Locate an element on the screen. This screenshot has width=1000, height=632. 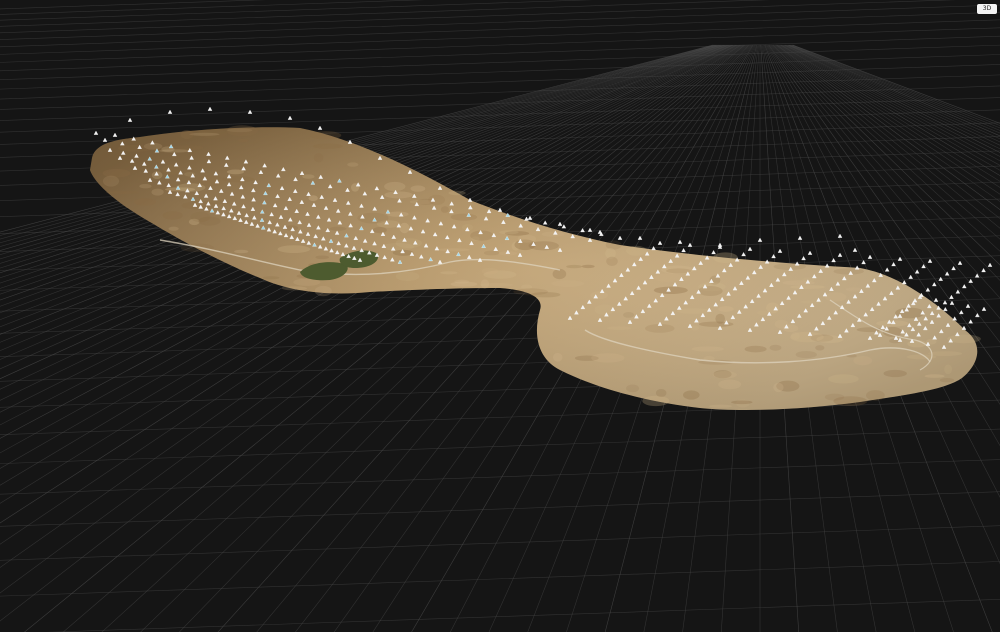
view-mode-3d-button: 3D is located at coordinates (987, 9).